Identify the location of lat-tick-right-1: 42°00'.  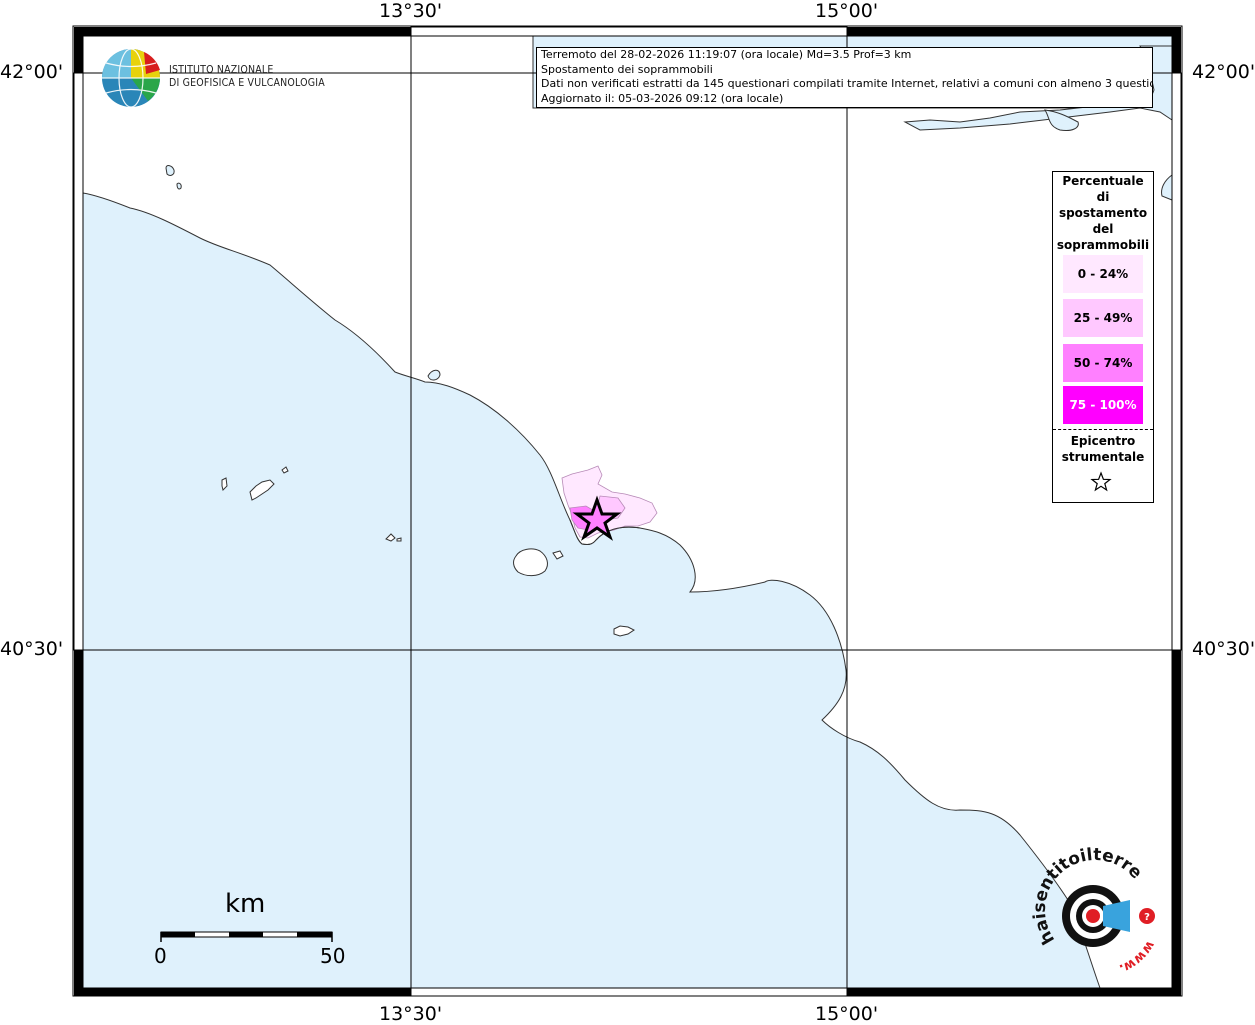
(1223, 72).